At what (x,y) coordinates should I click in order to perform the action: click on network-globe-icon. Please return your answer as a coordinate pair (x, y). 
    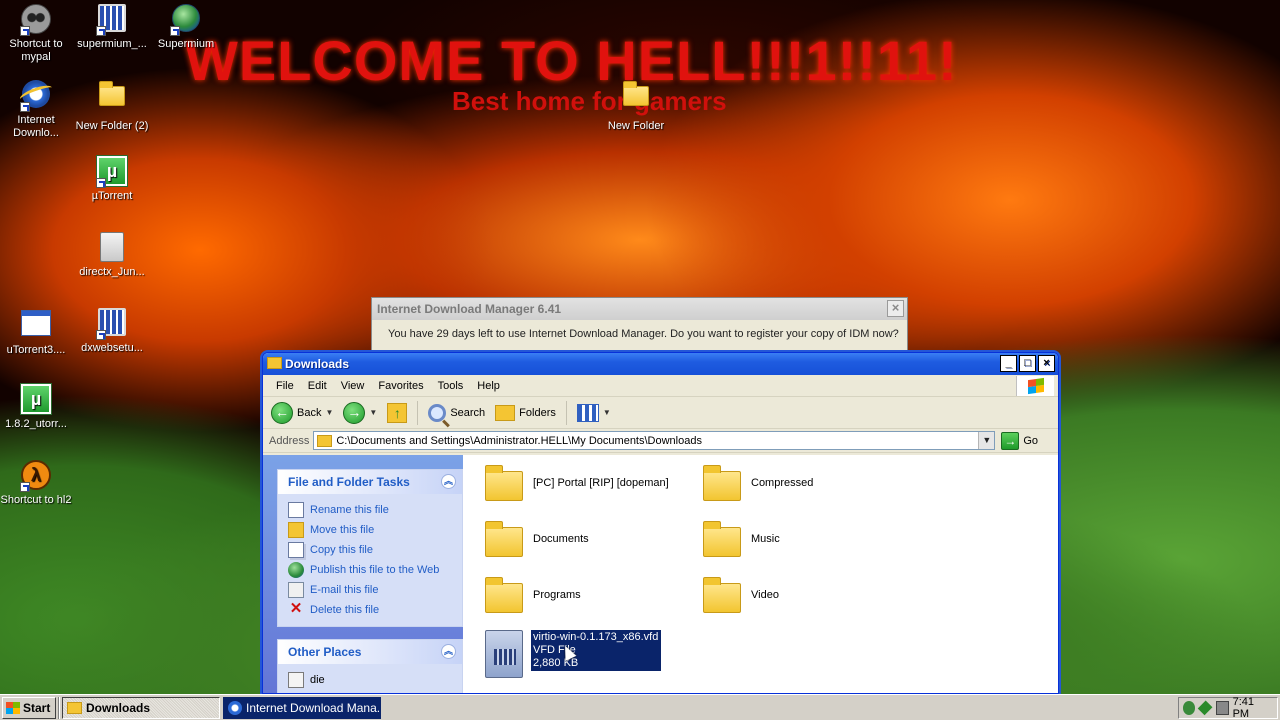
    Looking at the image, I should click on (1189, 708).